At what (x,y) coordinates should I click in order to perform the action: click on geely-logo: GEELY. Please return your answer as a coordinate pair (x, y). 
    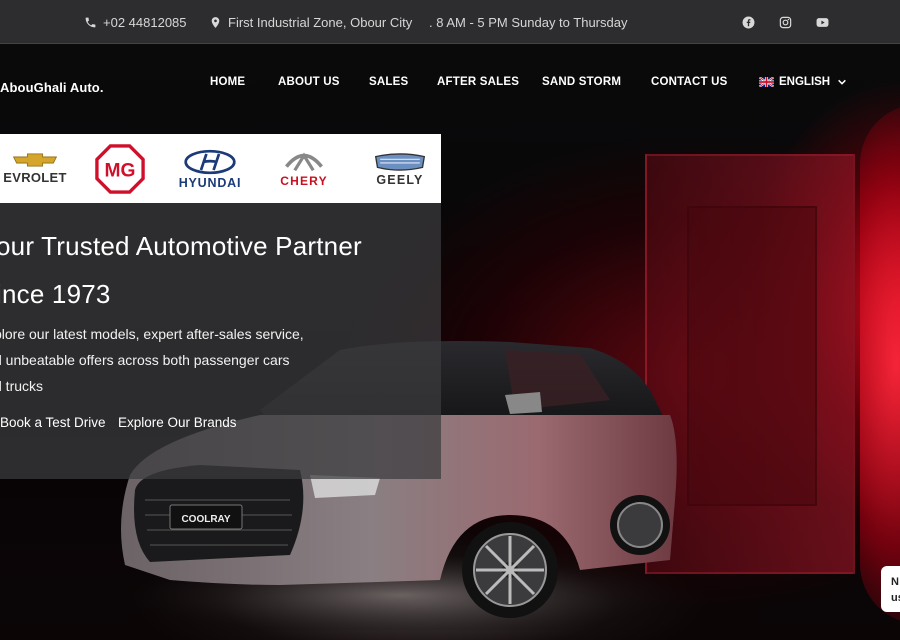
    Looking at the image, I should click on (400, 168).